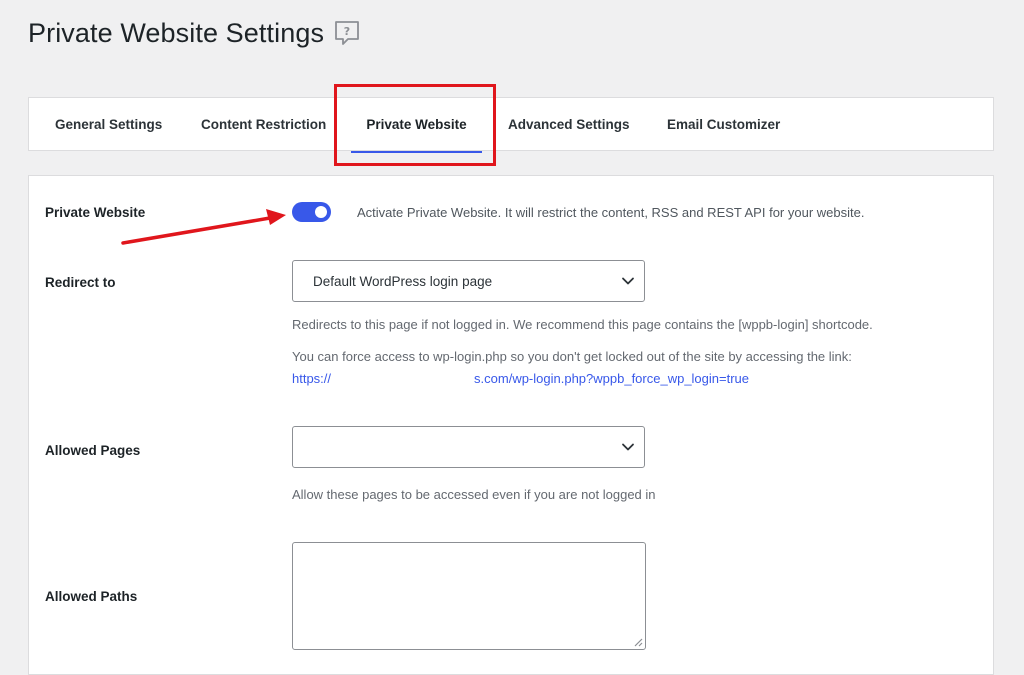 This screenshot has width=1024, height=675. What do you see at coordinates (91, 596) in the screenshot?
I see `allowed-paths-label: Allowed Paths` at bounding box center [91, 596].